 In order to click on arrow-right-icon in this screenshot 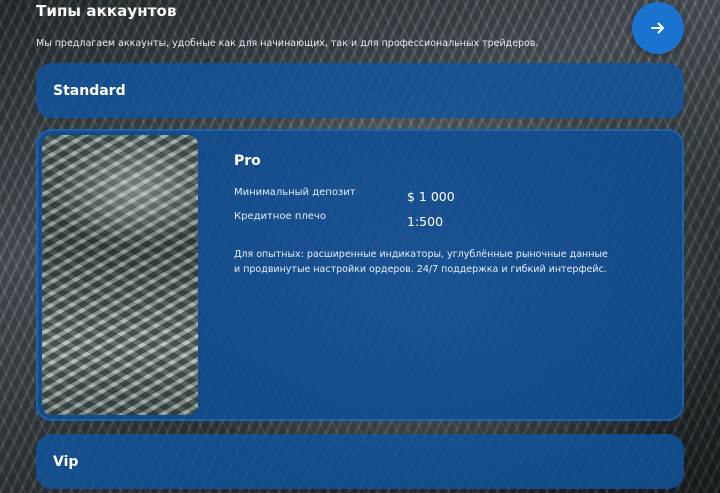, I will do `click(657, 28)`.